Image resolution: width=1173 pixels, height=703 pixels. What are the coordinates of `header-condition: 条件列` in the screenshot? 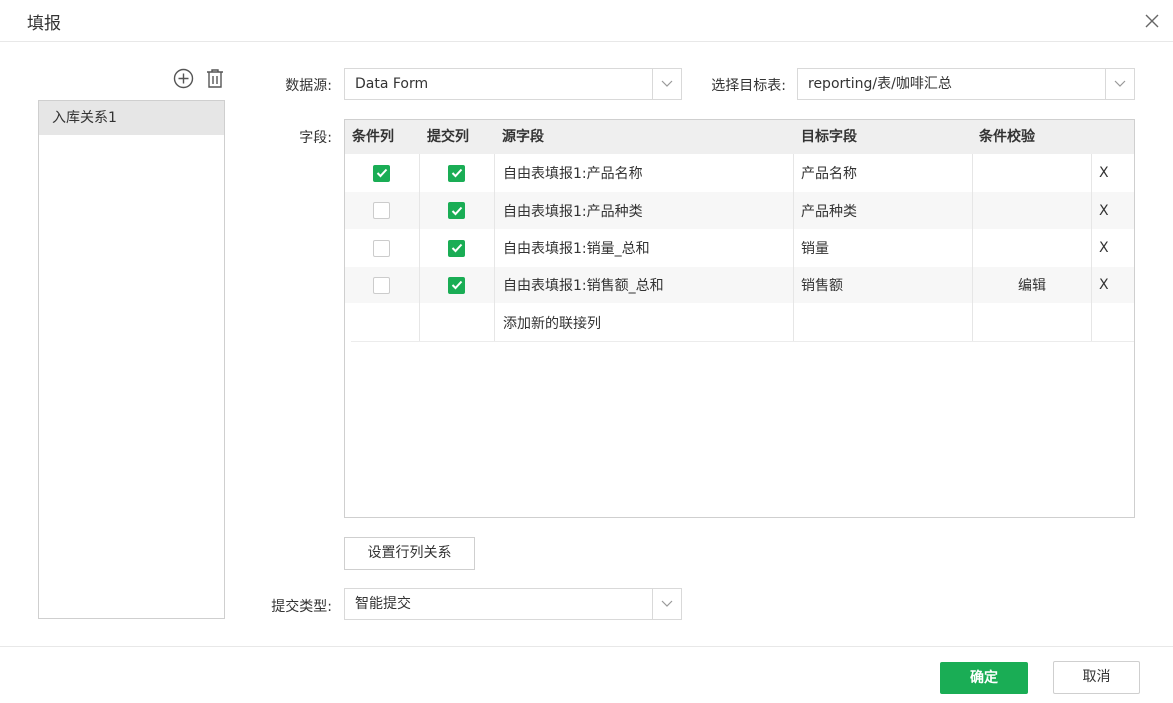 It's located at (373, 137).